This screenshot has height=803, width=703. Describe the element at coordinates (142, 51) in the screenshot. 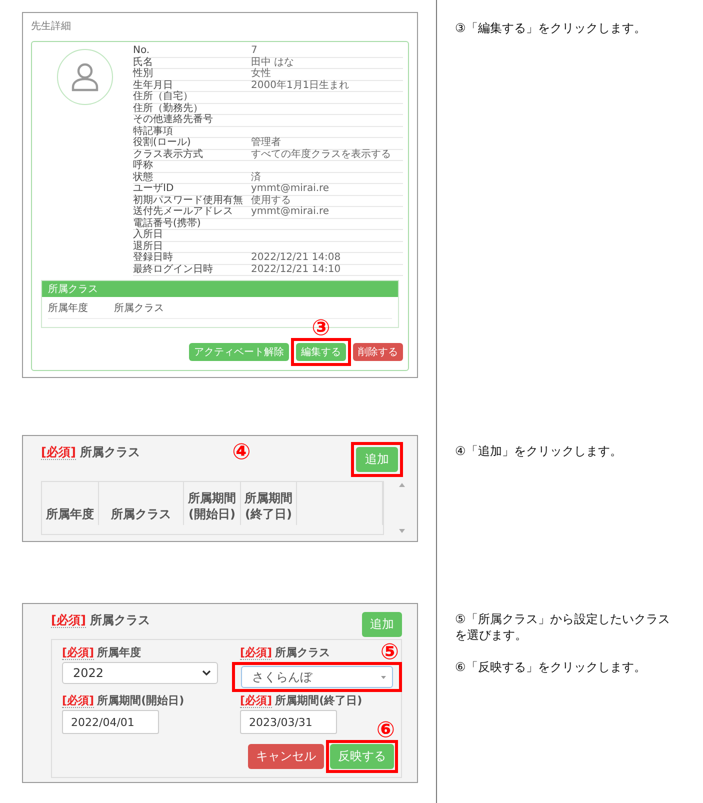

I see `field-label: No.` at that location.